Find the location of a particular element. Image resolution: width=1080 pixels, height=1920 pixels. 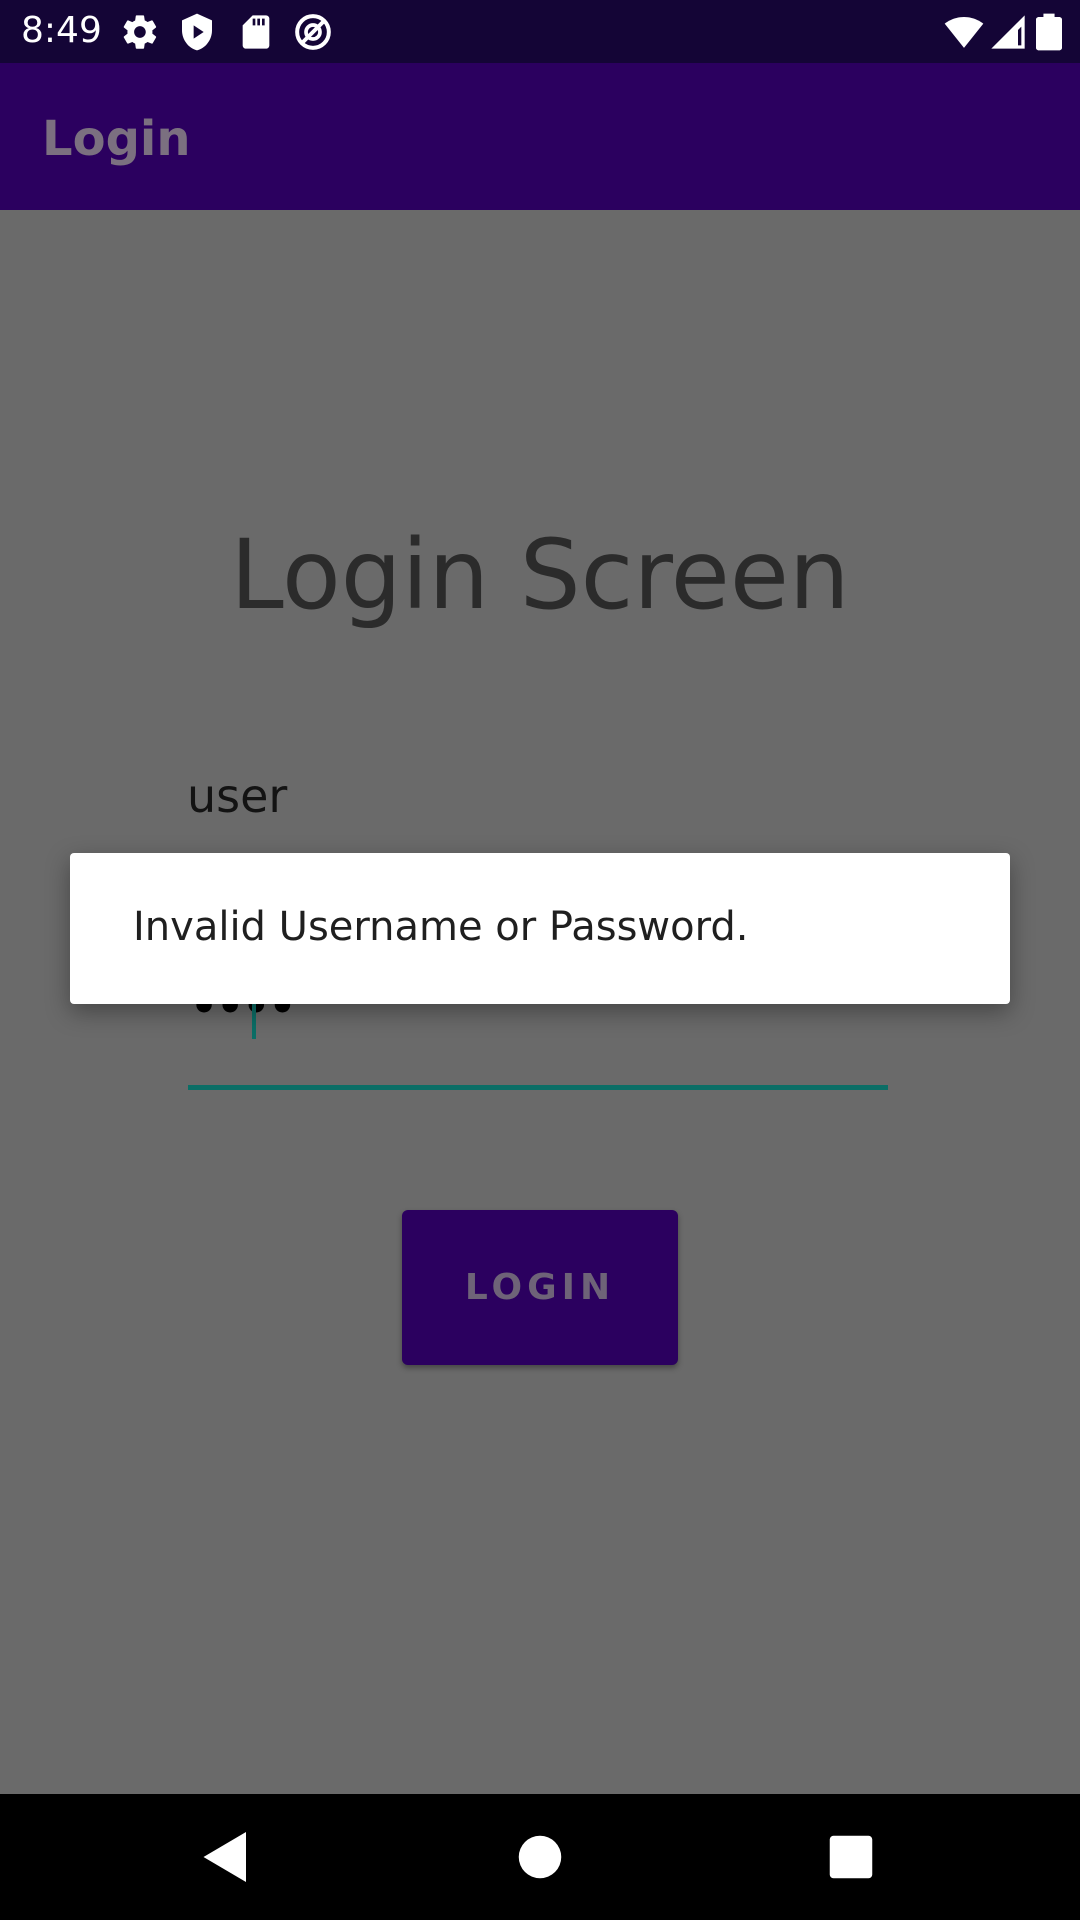

do-not-disturb-icon is located at coordinates (313, 32).